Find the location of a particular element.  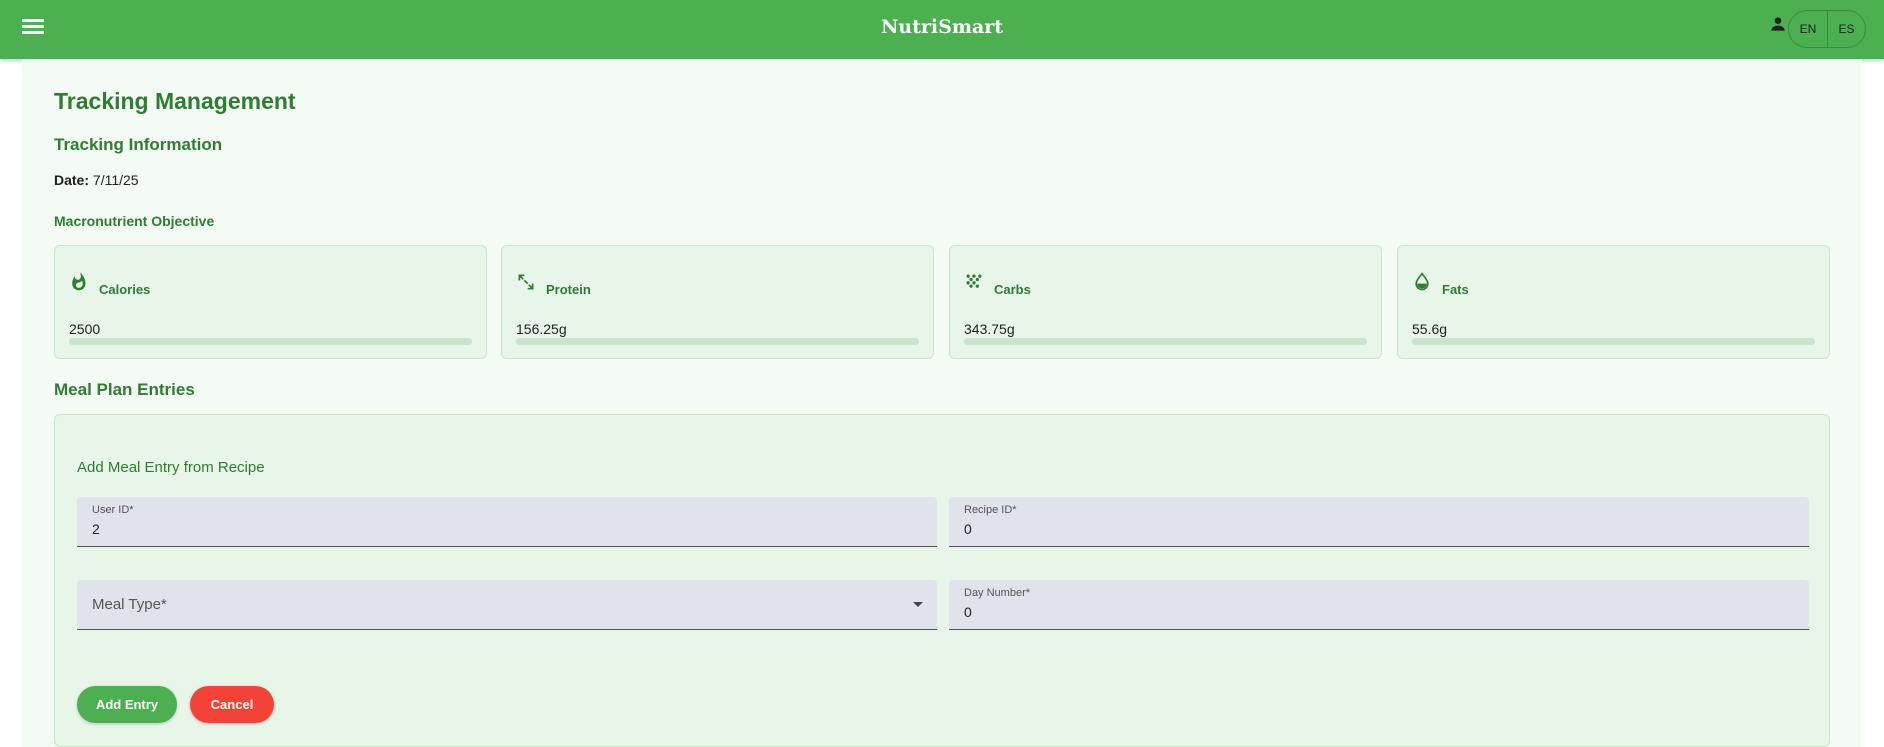

date-value: 7/11/25 is located at coordinates (115, 180).